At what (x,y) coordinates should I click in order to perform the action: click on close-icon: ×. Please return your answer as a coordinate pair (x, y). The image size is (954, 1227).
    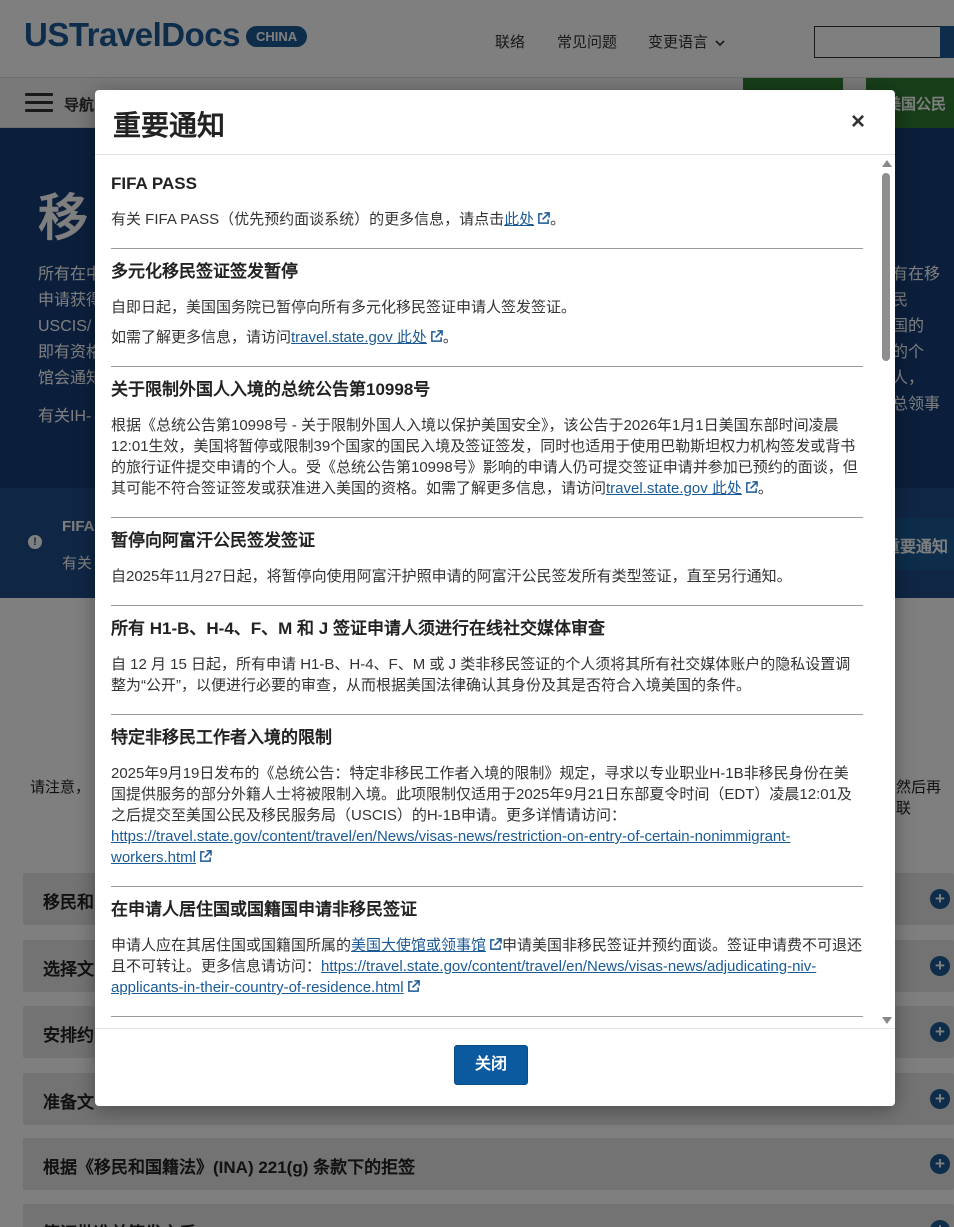
    Looking at the image, I should click on (858, 122).